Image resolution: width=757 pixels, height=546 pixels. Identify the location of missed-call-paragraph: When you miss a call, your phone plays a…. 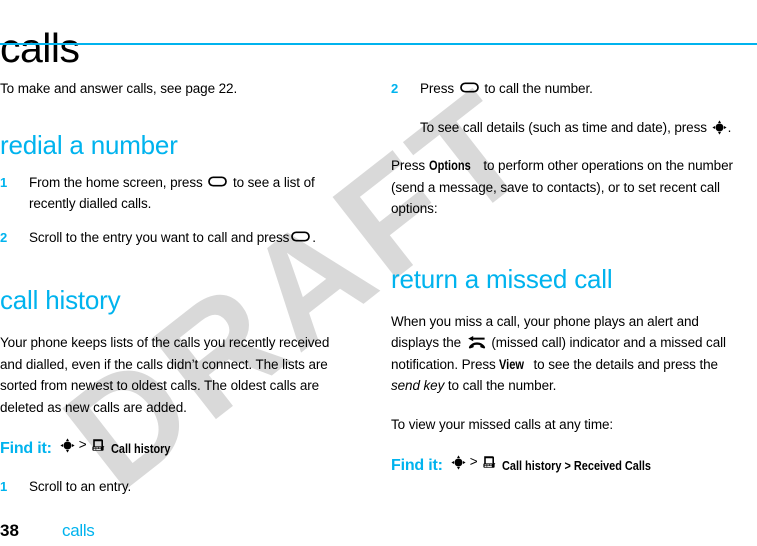
(567, 354).